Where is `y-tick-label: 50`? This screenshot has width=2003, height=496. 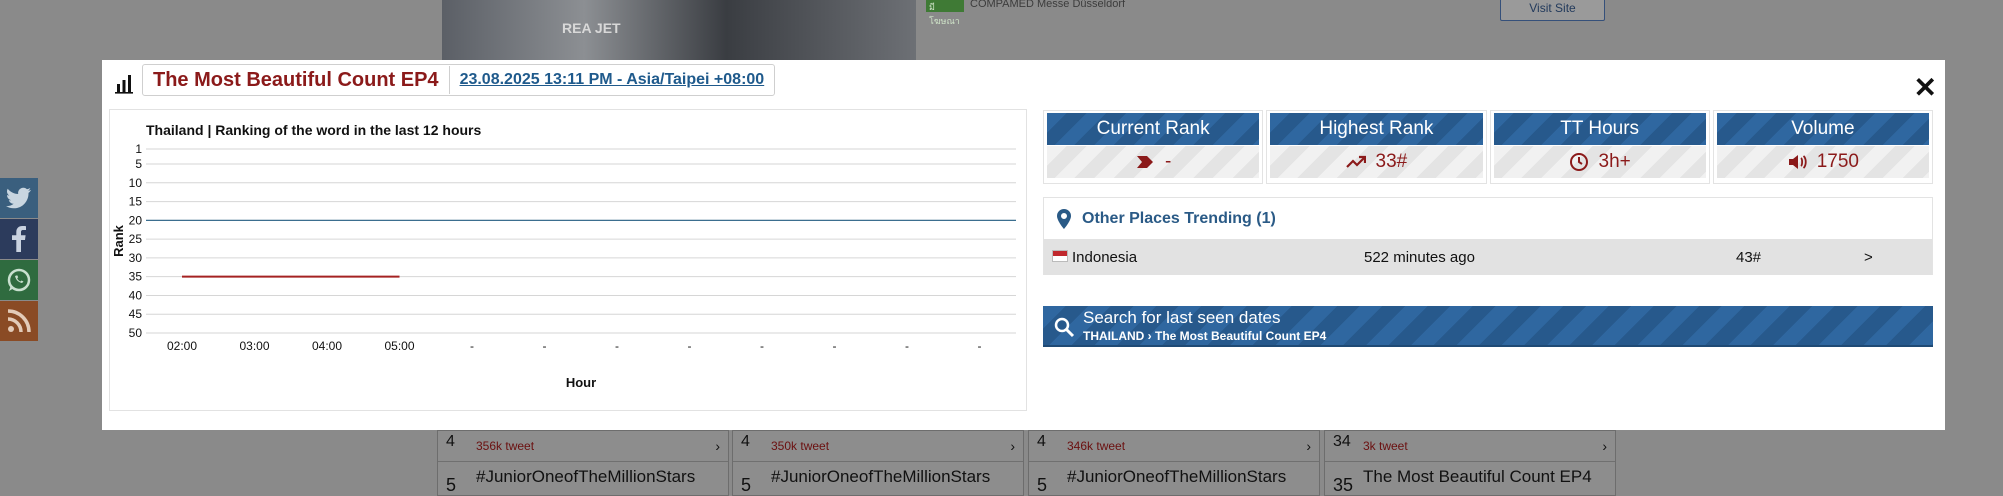
y-tick-label: 50 is located at coordinates (136, 333).